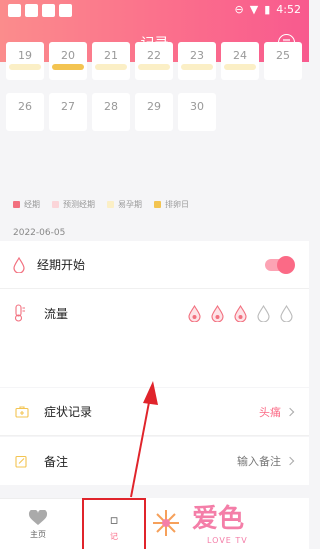  Describe the element at coordinates (114, 523) in the screenshot. I see `annotation-highlight-box` at that location.